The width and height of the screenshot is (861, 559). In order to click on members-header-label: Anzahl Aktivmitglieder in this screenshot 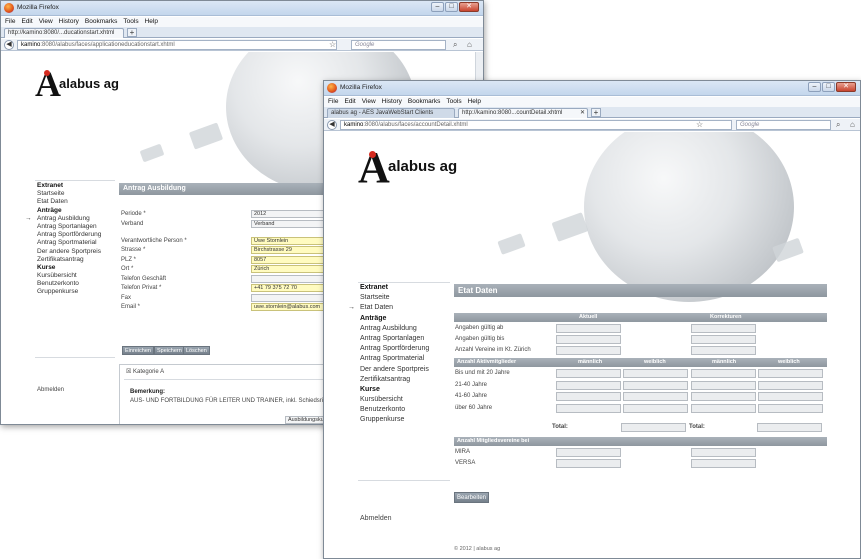, I will do `click(487, 362)`.